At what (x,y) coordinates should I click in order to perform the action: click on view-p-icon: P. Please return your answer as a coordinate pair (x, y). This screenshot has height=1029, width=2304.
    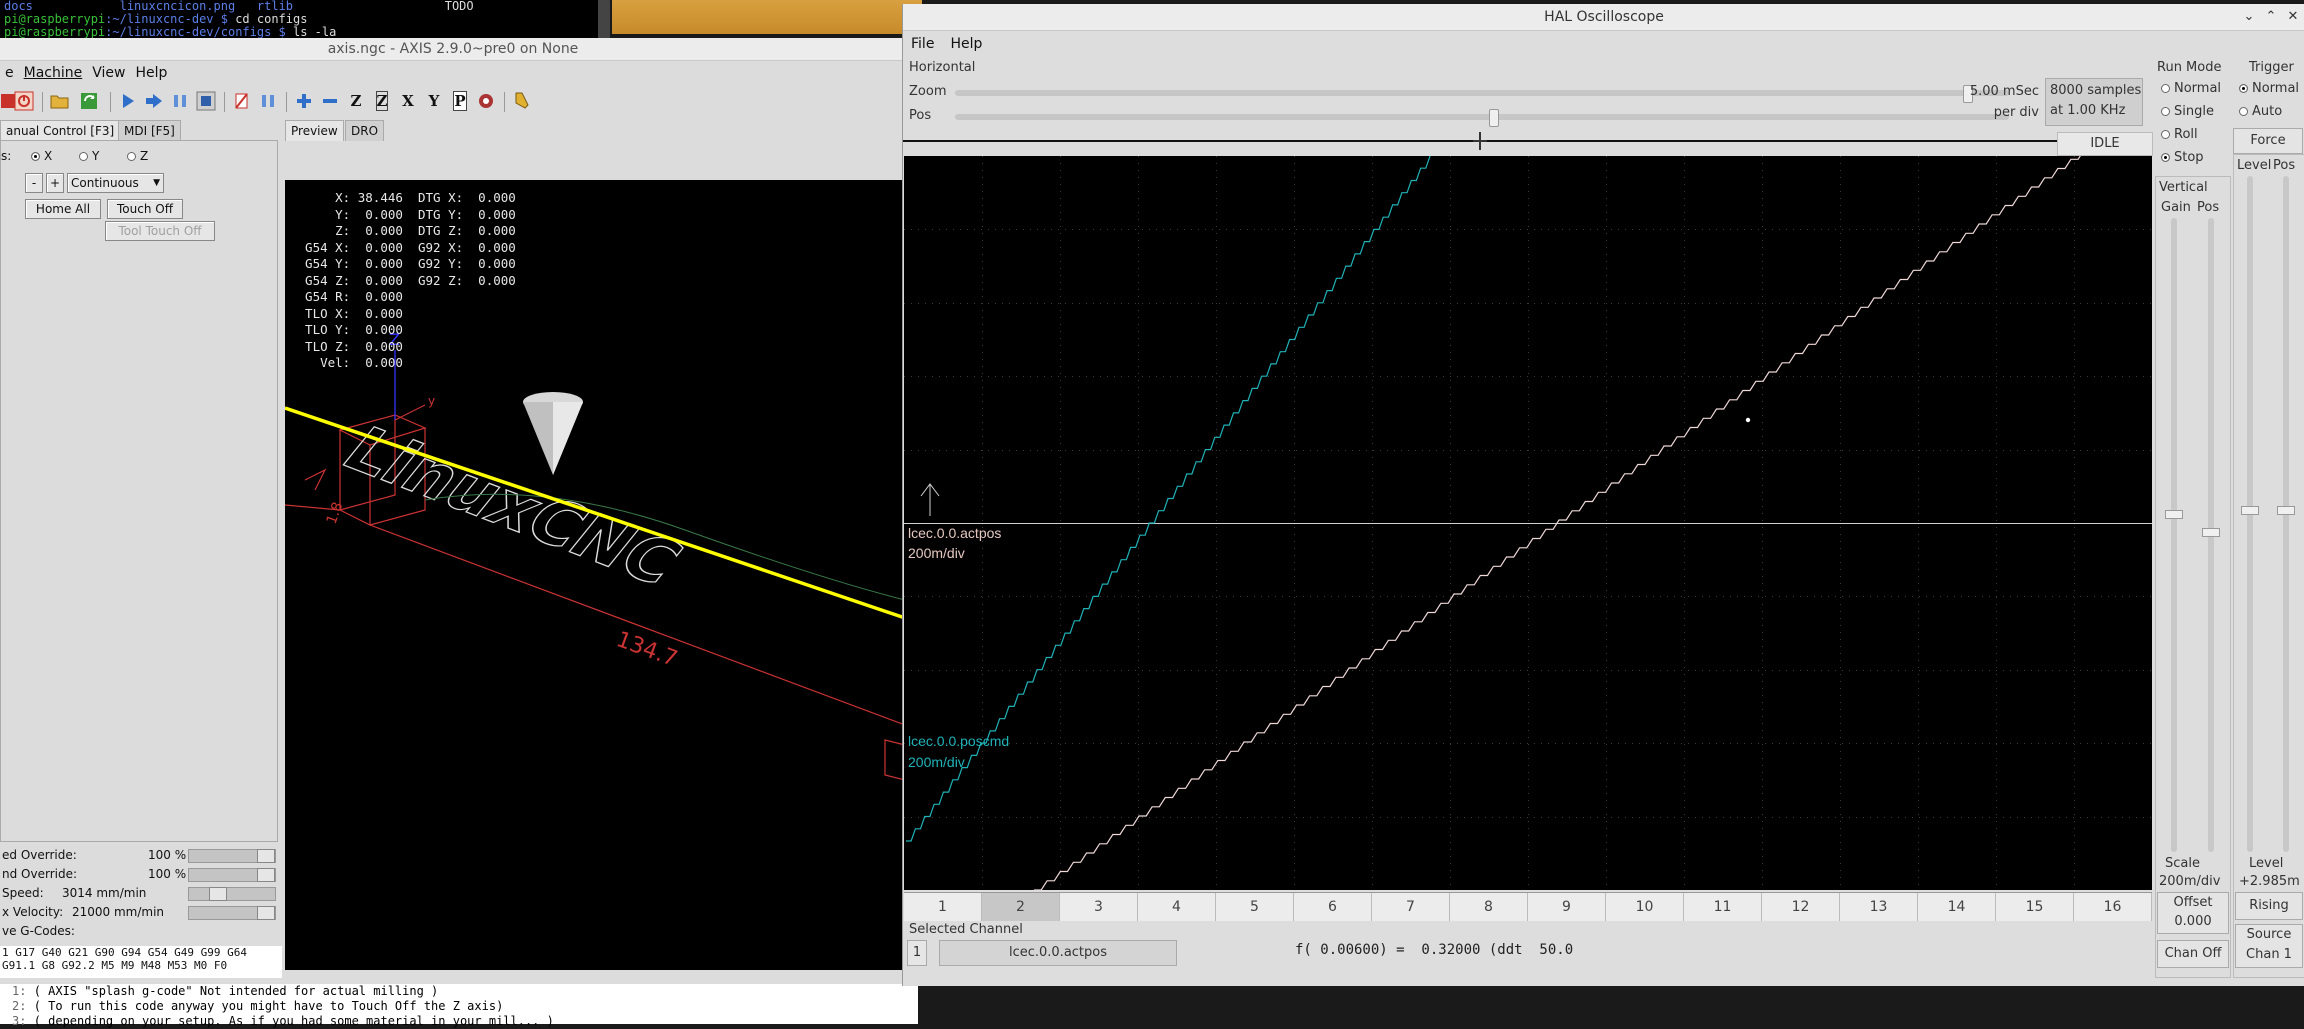
    Looking at the image, I should click on (460, 101).